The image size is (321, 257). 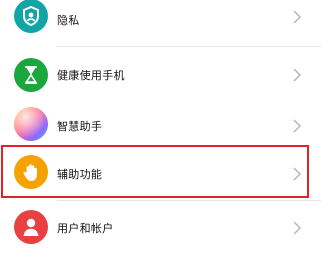 I want to click on settings-item-label: 智慧助手, so click(x=80, y=126).